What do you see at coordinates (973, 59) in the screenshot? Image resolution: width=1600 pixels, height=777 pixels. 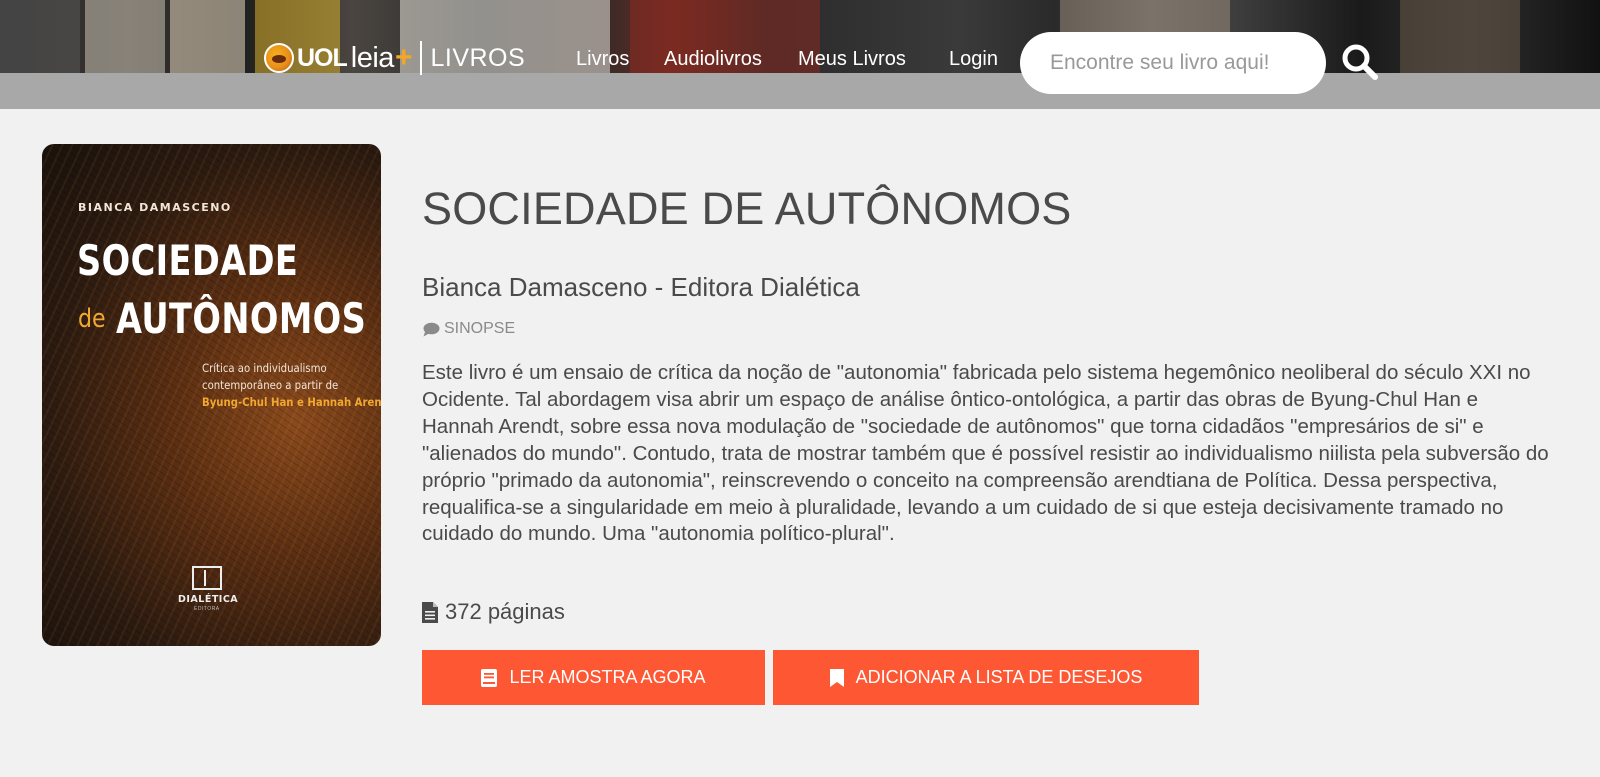 I see `nav-item-login: Login` at bounding box center [973, 59].